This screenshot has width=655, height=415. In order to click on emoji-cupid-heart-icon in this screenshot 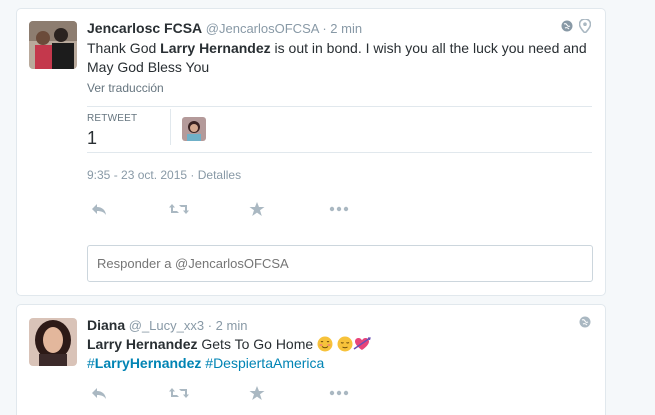, I will do `click(362, 344)`.